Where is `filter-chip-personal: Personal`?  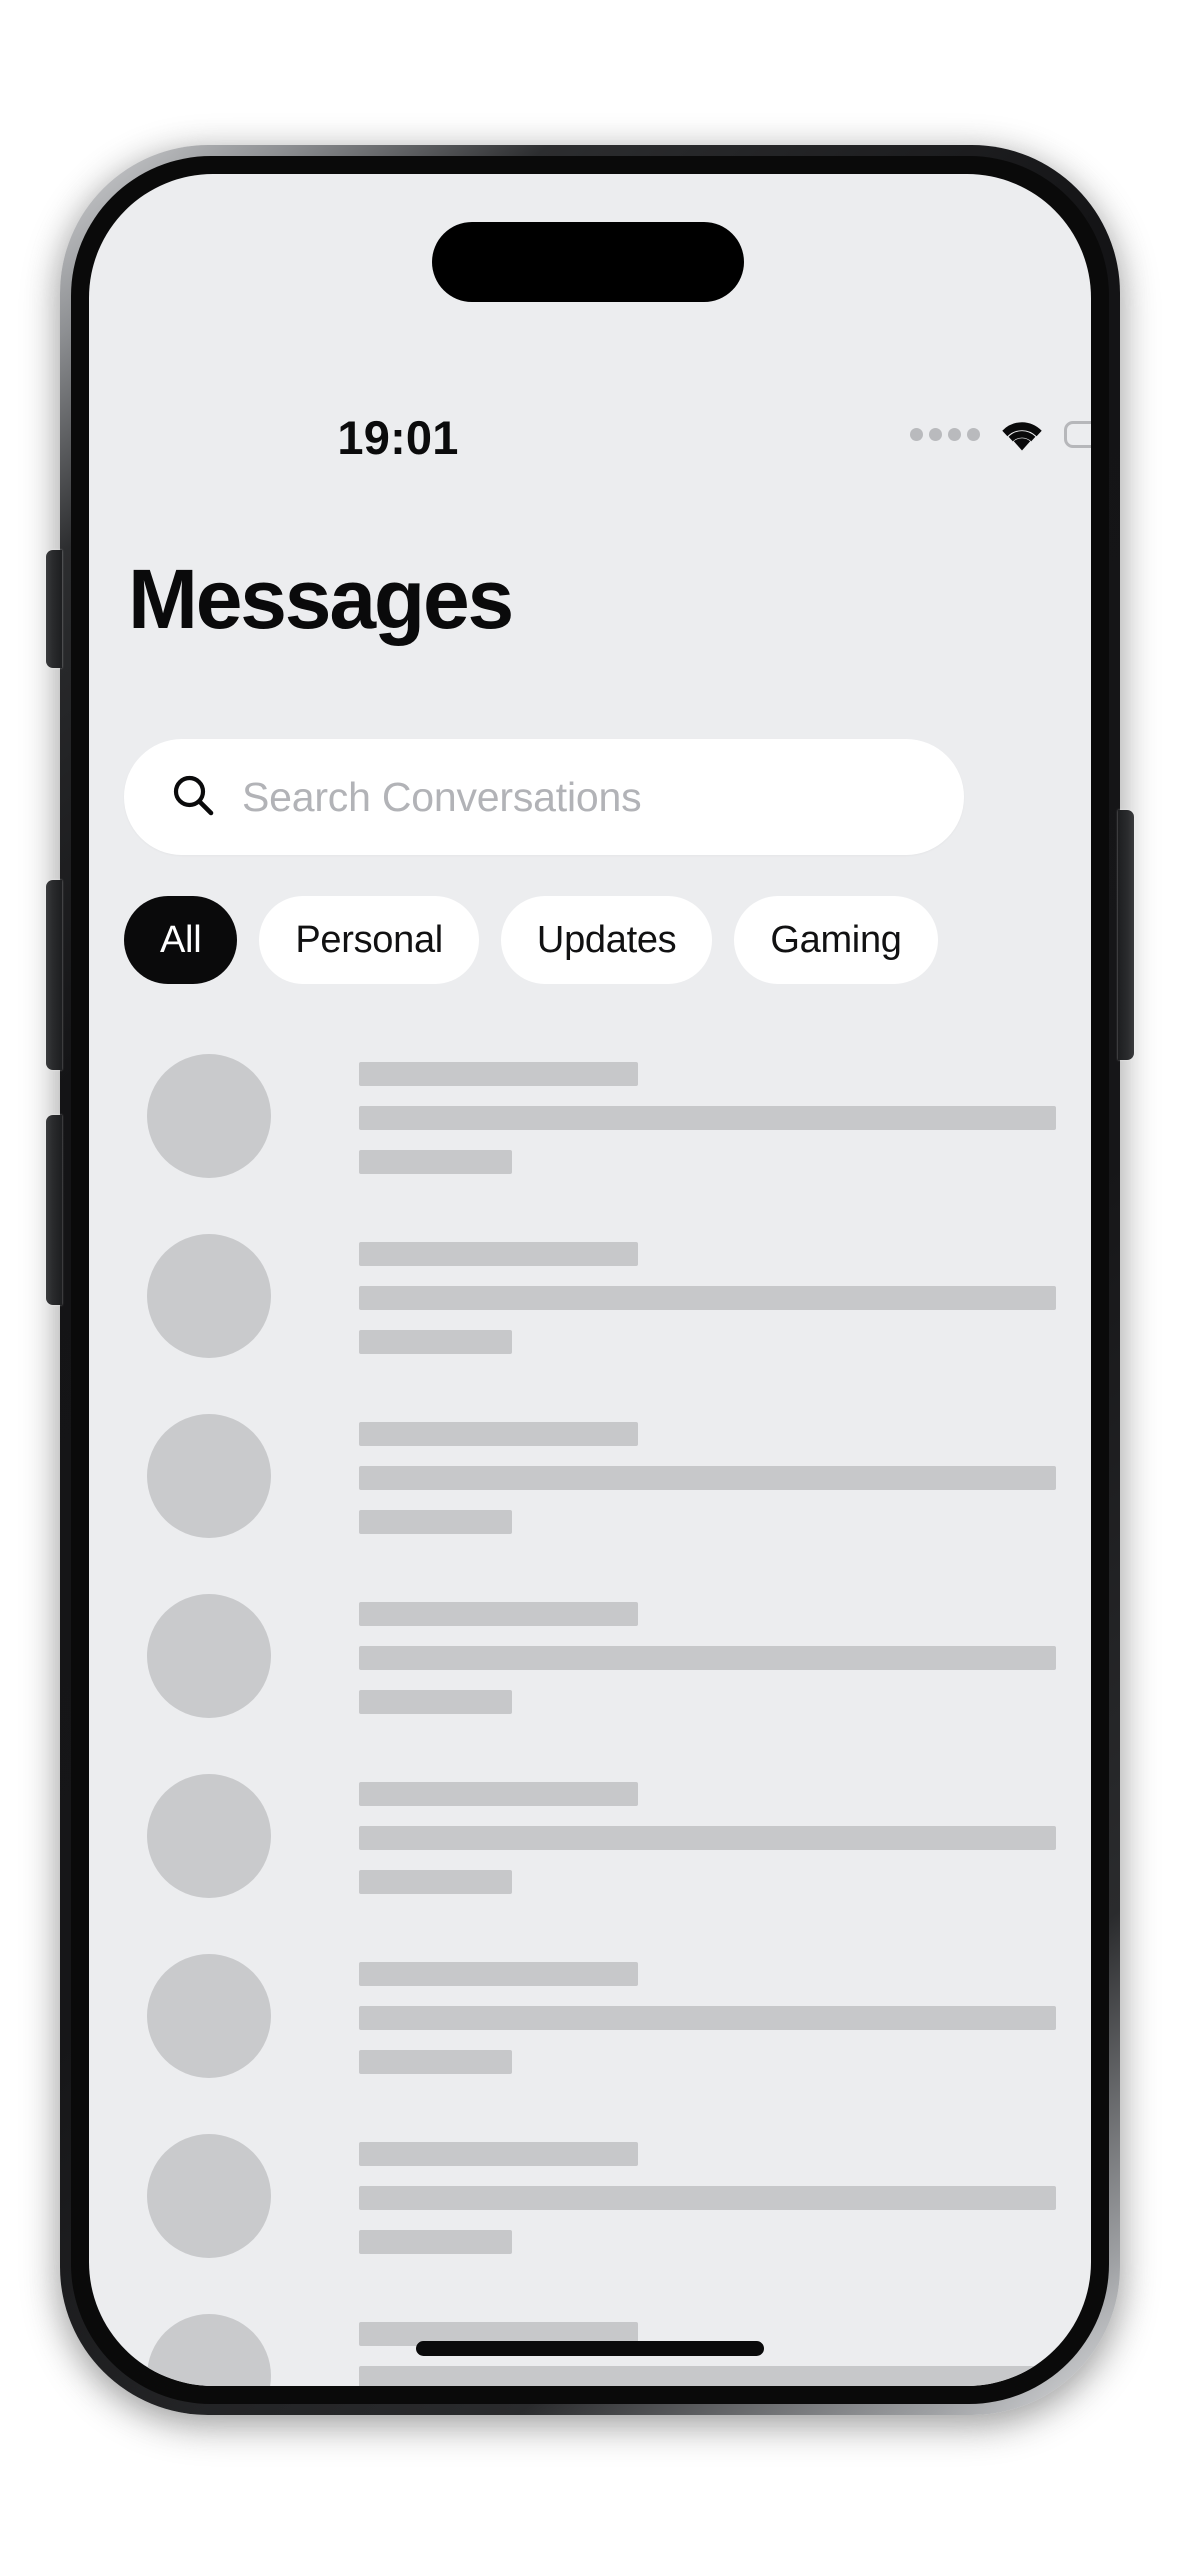
filter-chip-personal: Personal is located at coordinates (369, 940).